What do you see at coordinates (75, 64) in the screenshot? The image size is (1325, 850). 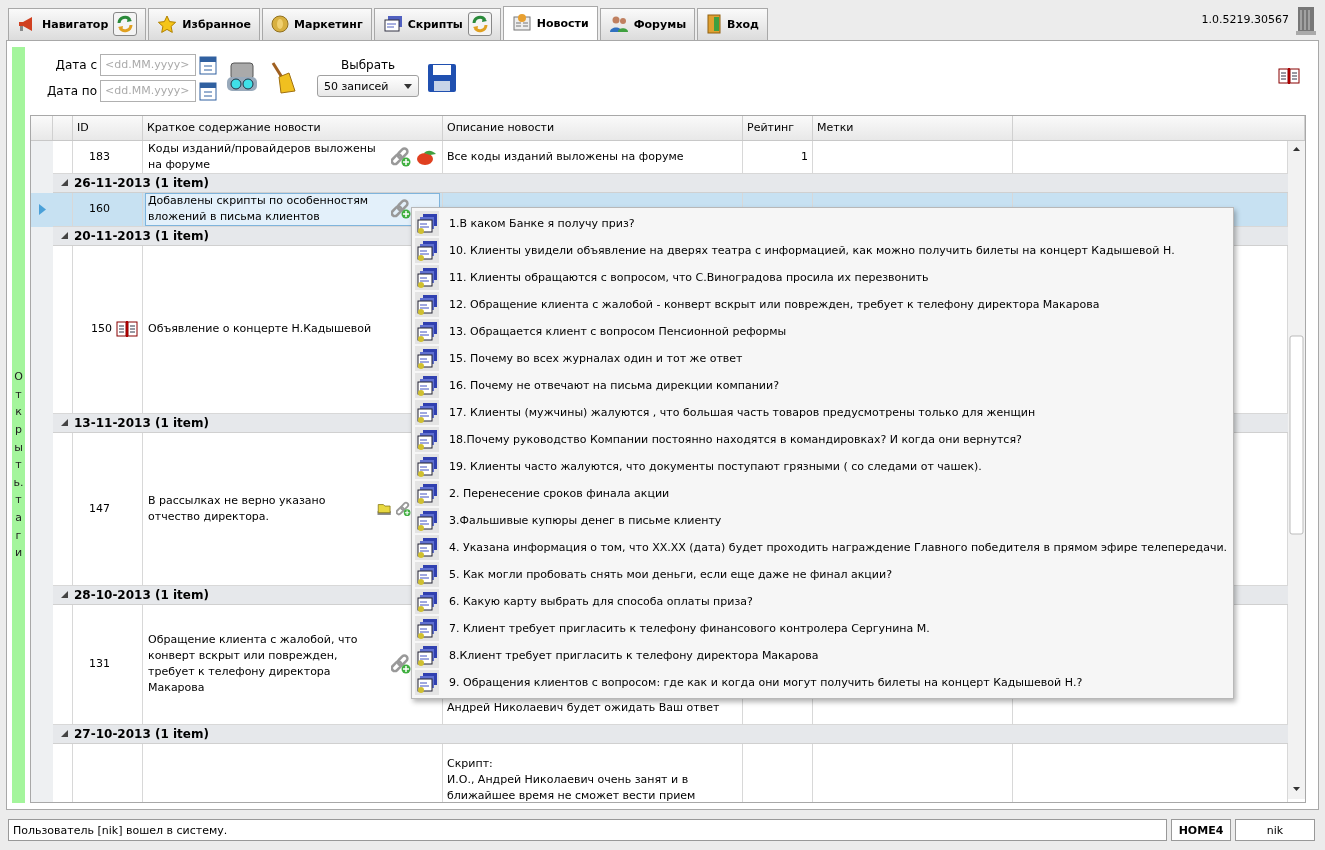 I see `date-from-label: Дата с` at bounding box center [75, 64].